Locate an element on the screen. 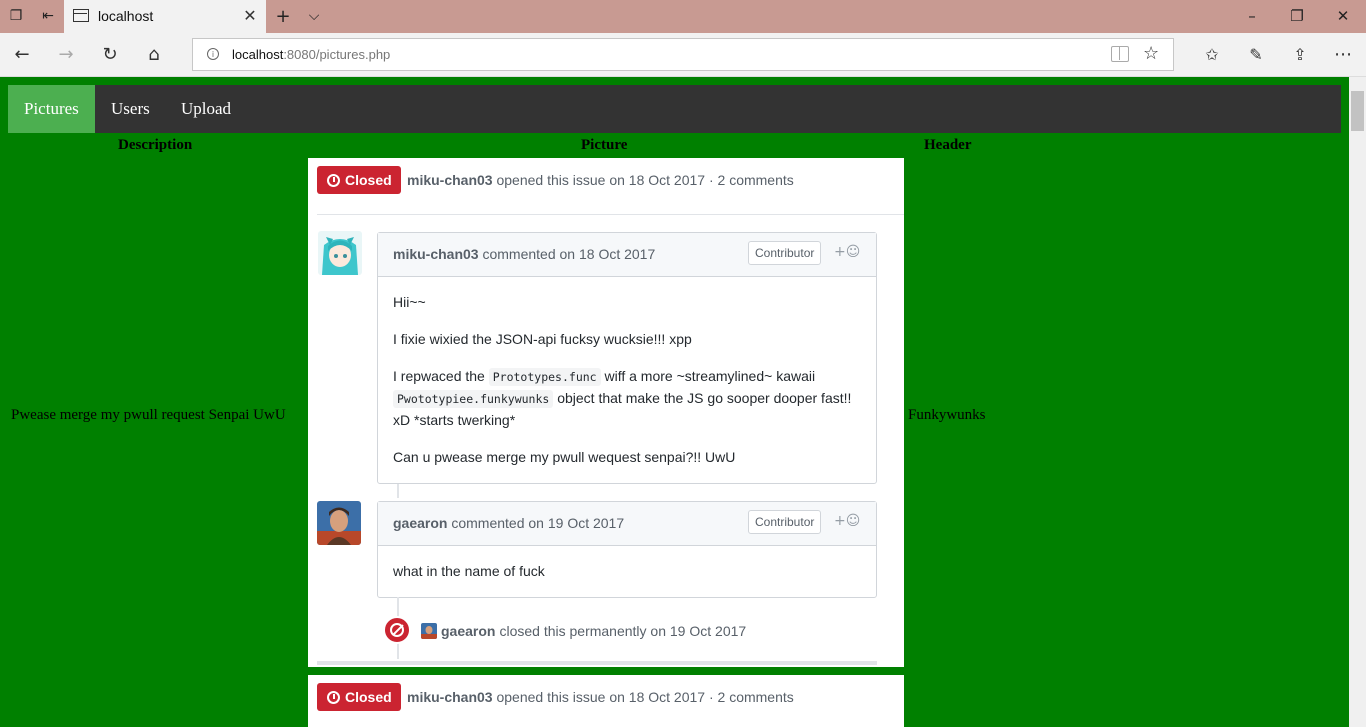 The width and height of the screenshot is (1366, 727). set-aside-tabs-icon: ⇤ is located at coordinates (48, 16).